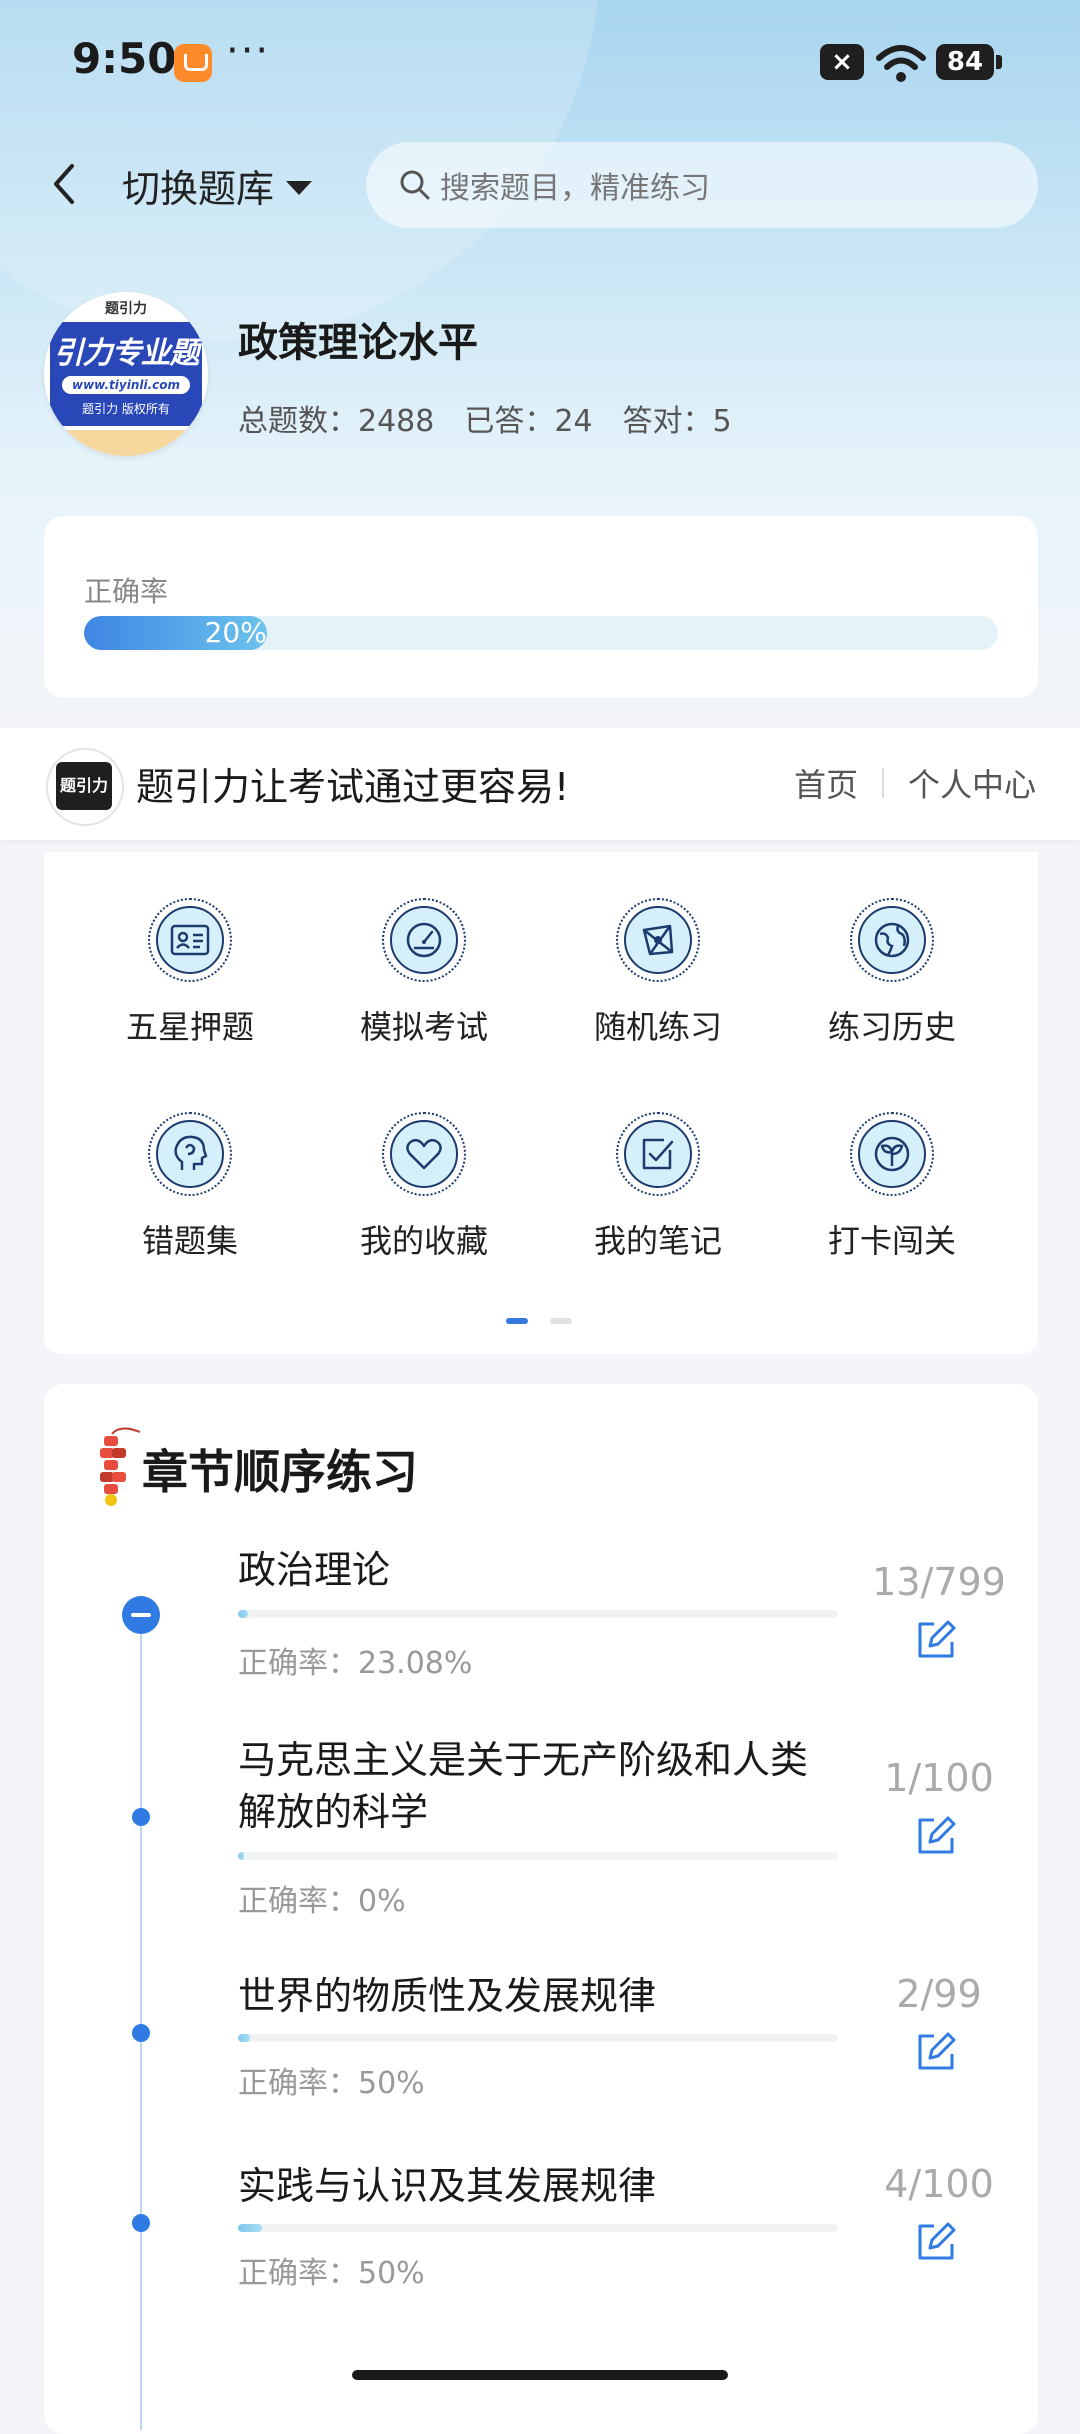 This screenshot has height=2434, width=1080. Describe the element at coordinates (540, 63) in the screenshot. I see `status-bar: 9:50 ··· × 84` at that location.